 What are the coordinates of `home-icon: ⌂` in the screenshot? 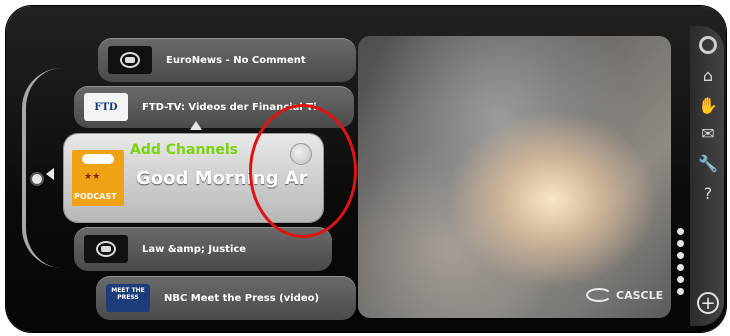 It's located at (708, 76).